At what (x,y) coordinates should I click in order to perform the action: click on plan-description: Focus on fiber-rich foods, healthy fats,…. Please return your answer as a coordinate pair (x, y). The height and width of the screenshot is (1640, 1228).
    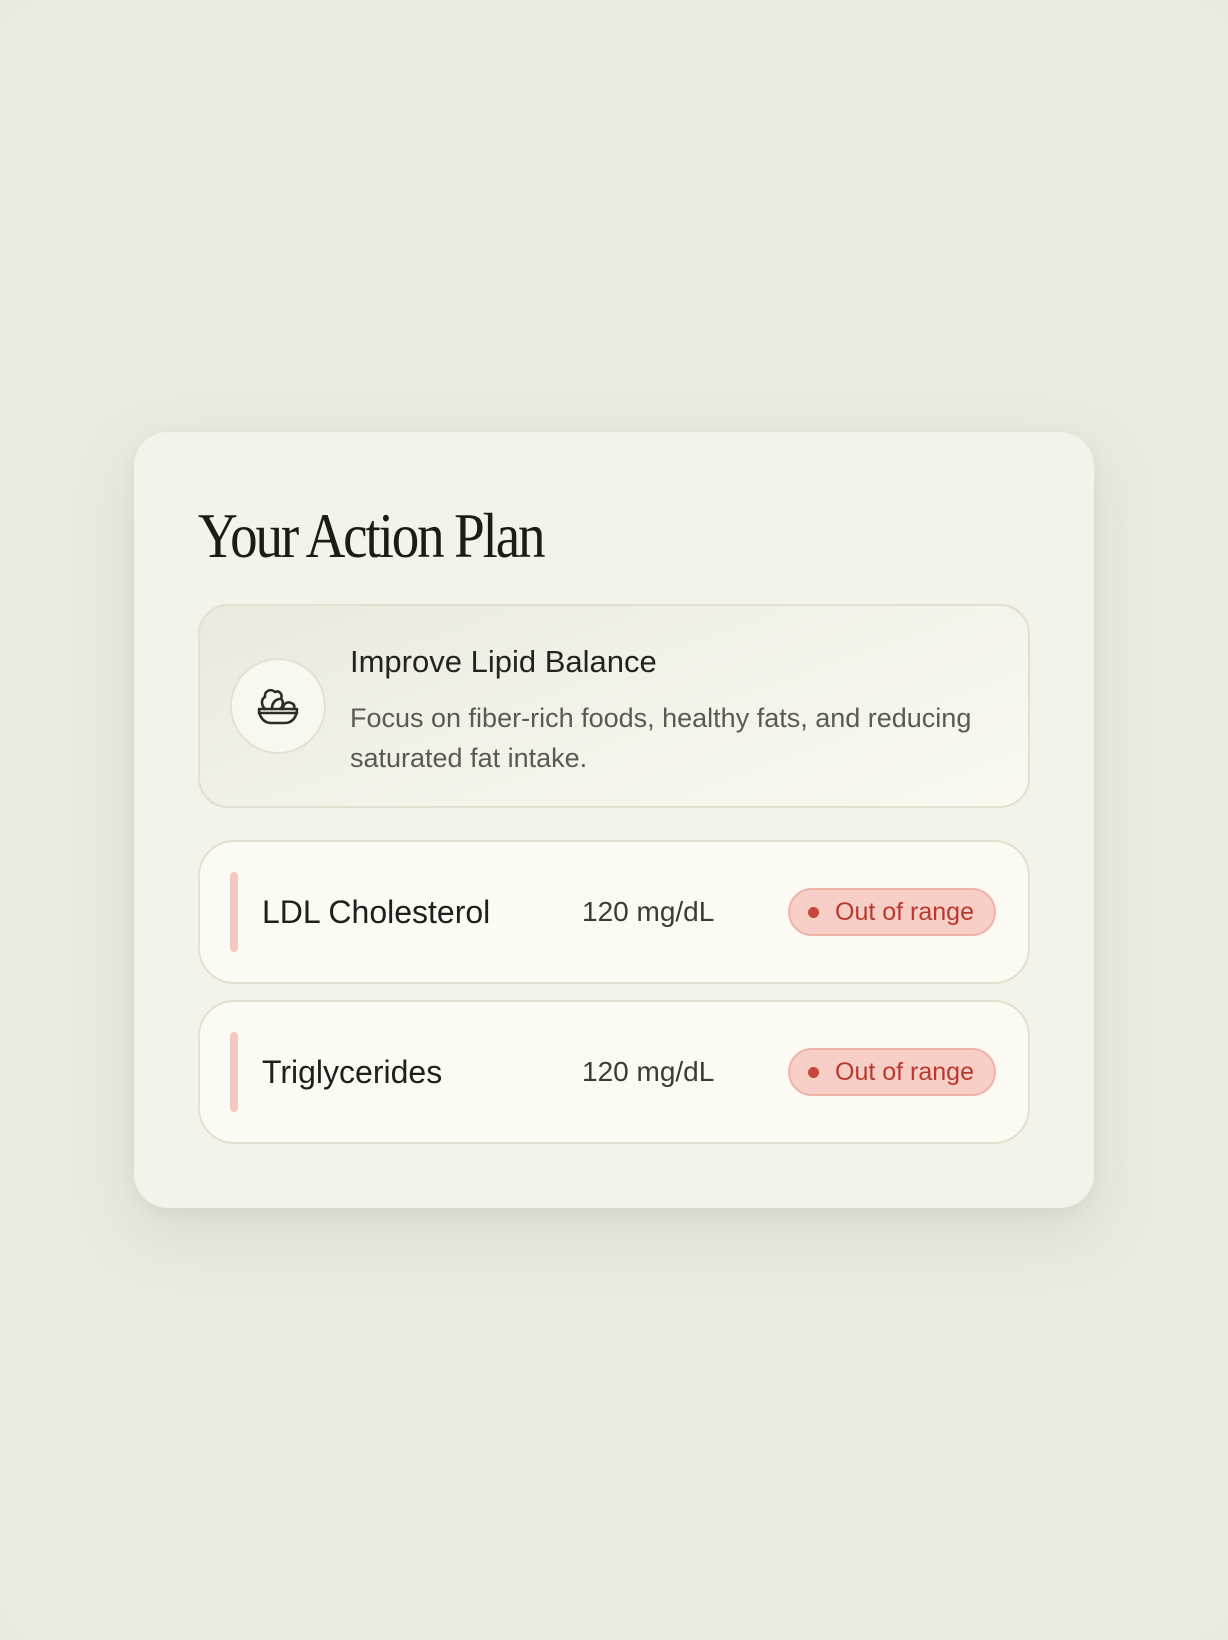
    Looking at the image, I should click on (661, 738).